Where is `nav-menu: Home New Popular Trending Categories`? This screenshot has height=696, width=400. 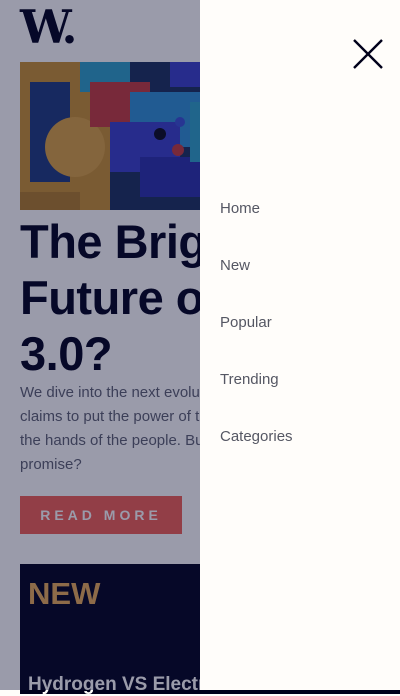
nav-menu: Home New Popular Trending Categories is located at coordinates (256, 342).